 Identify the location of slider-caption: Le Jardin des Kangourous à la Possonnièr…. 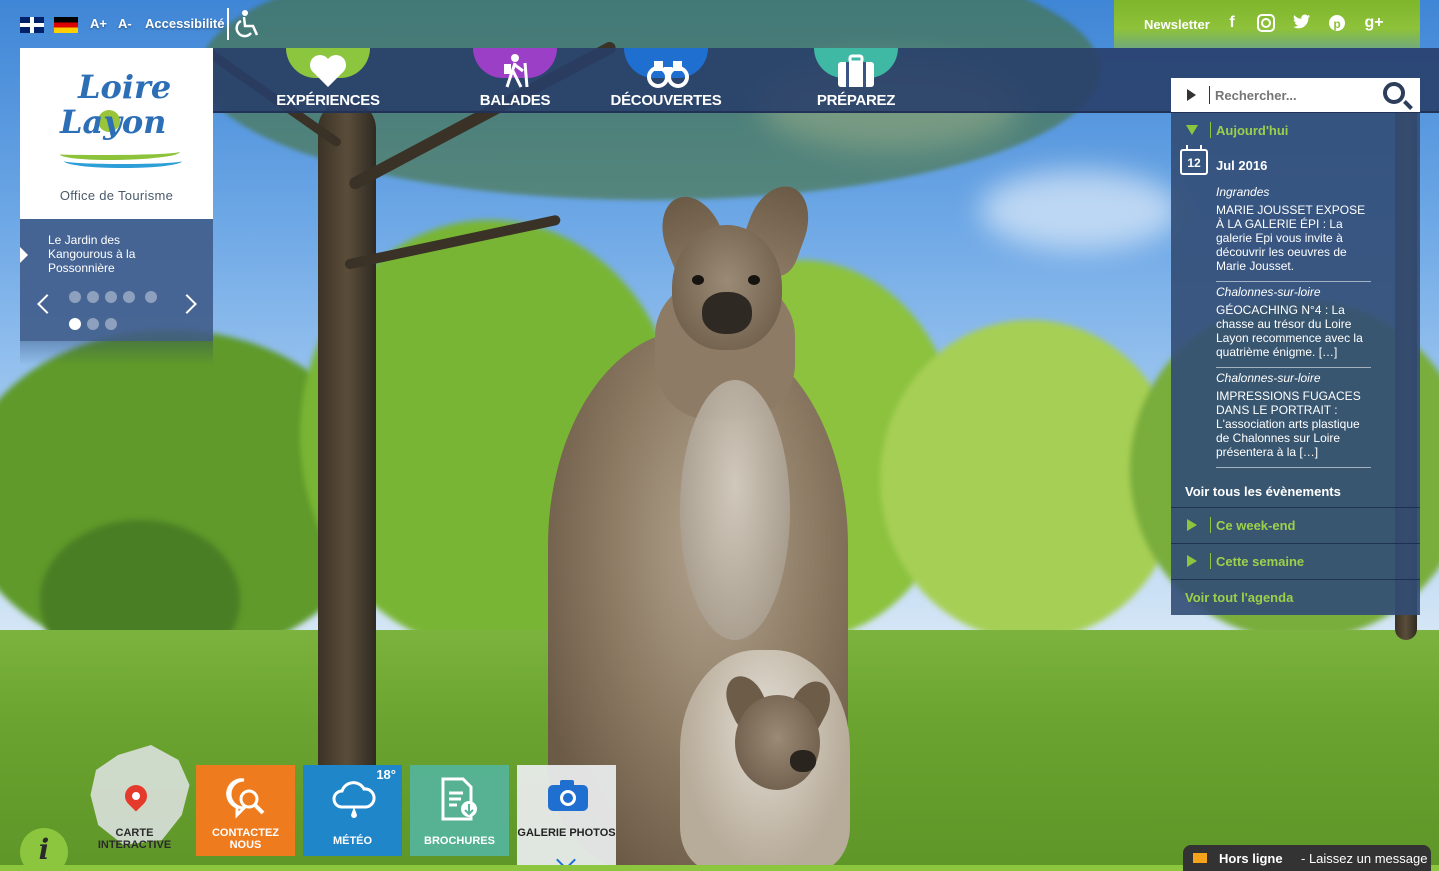
(92, 254).